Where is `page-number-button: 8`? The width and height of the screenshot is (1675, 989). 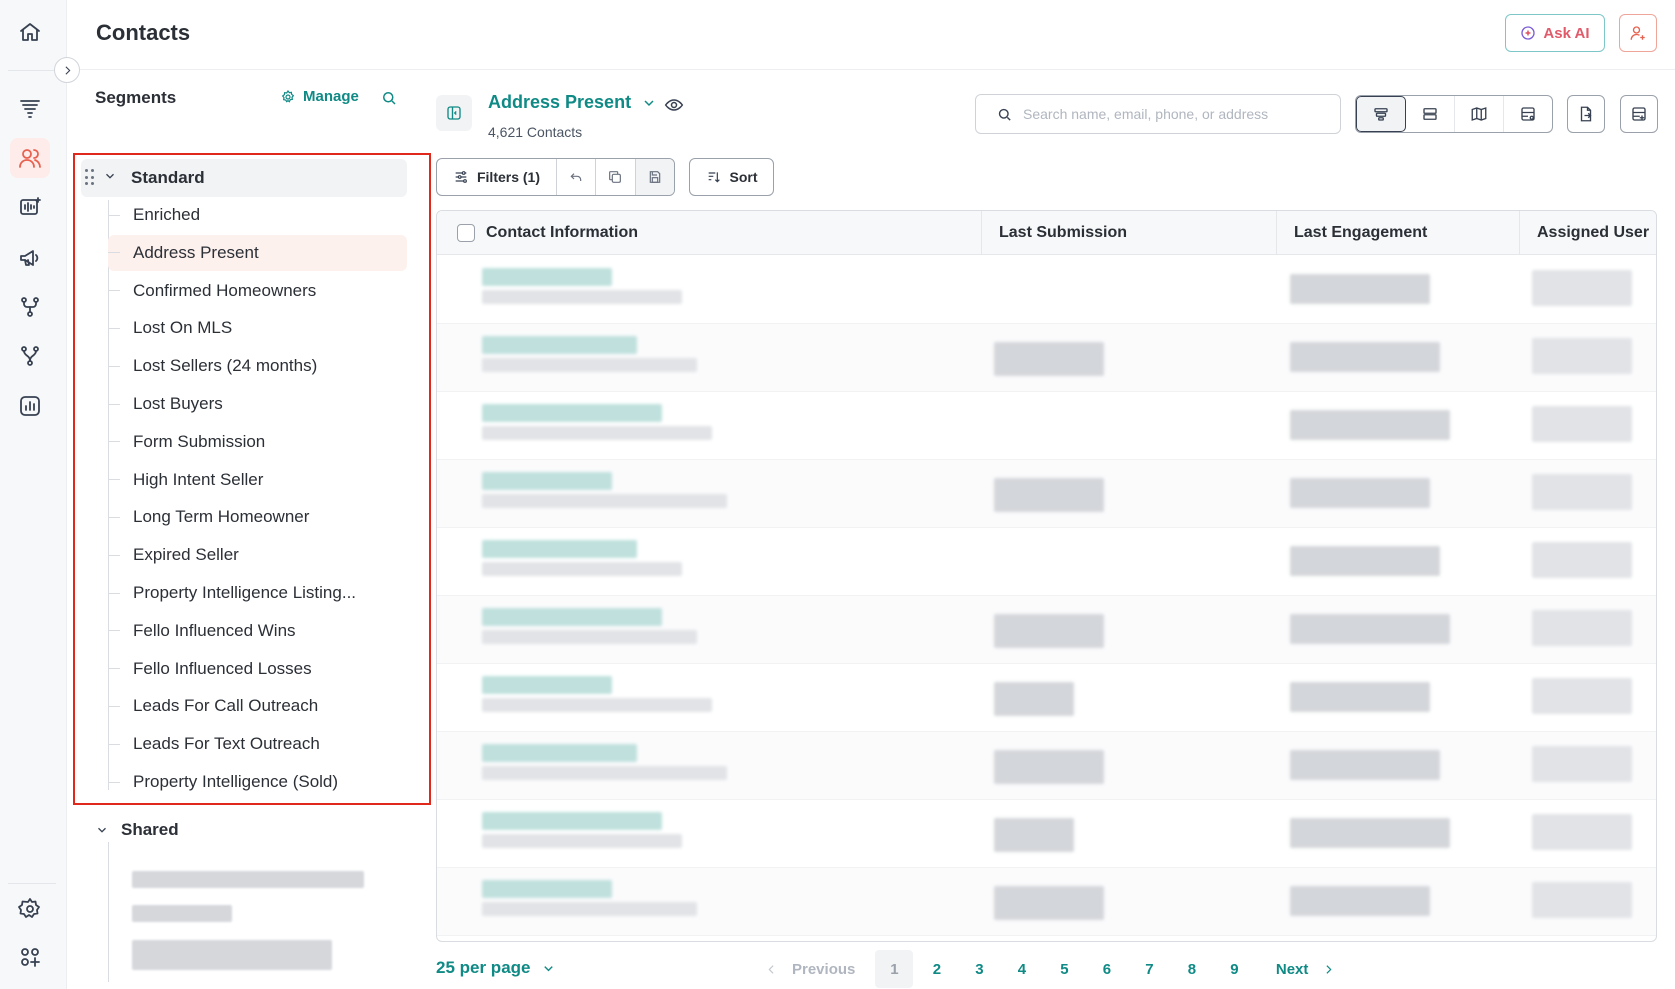 page-number-button: 8 is located at coordinates (1192, 969).